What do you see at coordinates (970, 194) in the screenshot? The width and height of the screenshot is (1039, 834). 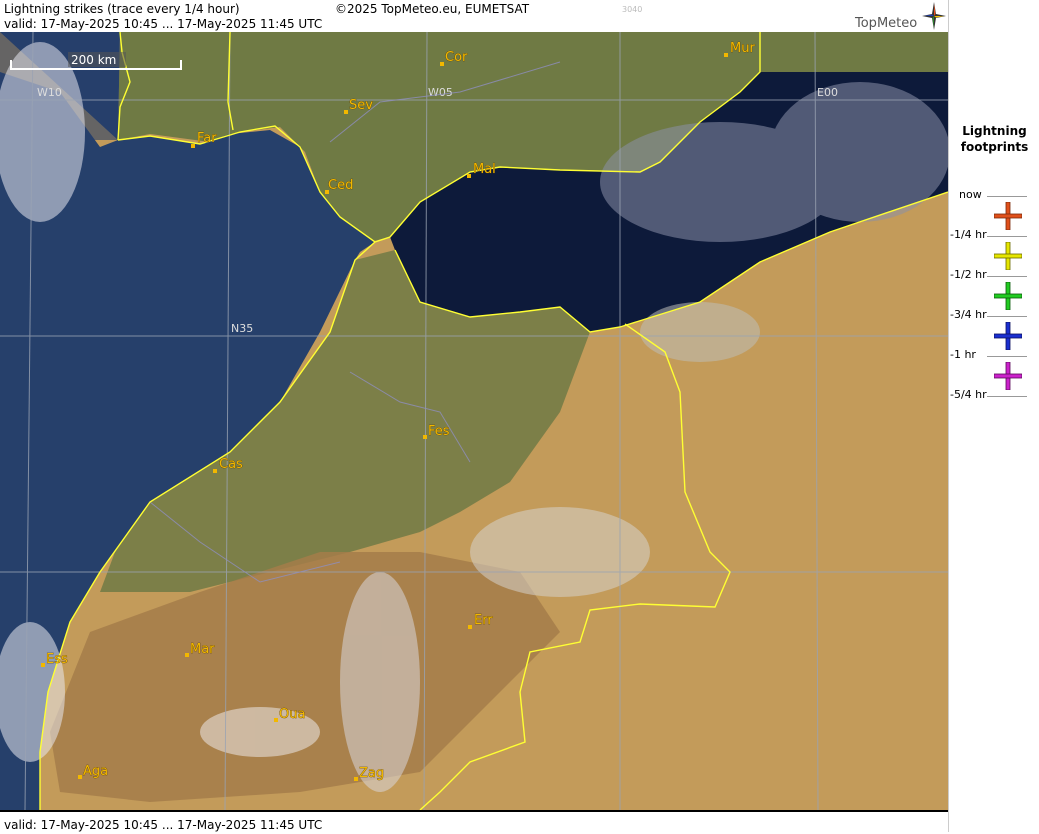 I see `legend-label-now: now` at bounding box center [970, 194].